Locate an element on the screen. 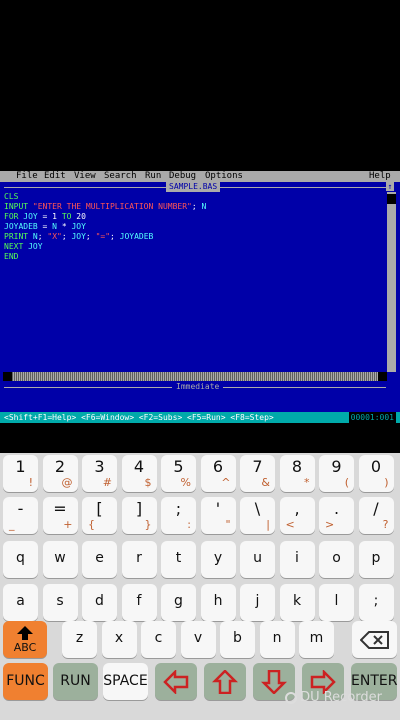 The height and width of the screenshot is (720, 400). key-;: ; is located at coordinates (376, 602).